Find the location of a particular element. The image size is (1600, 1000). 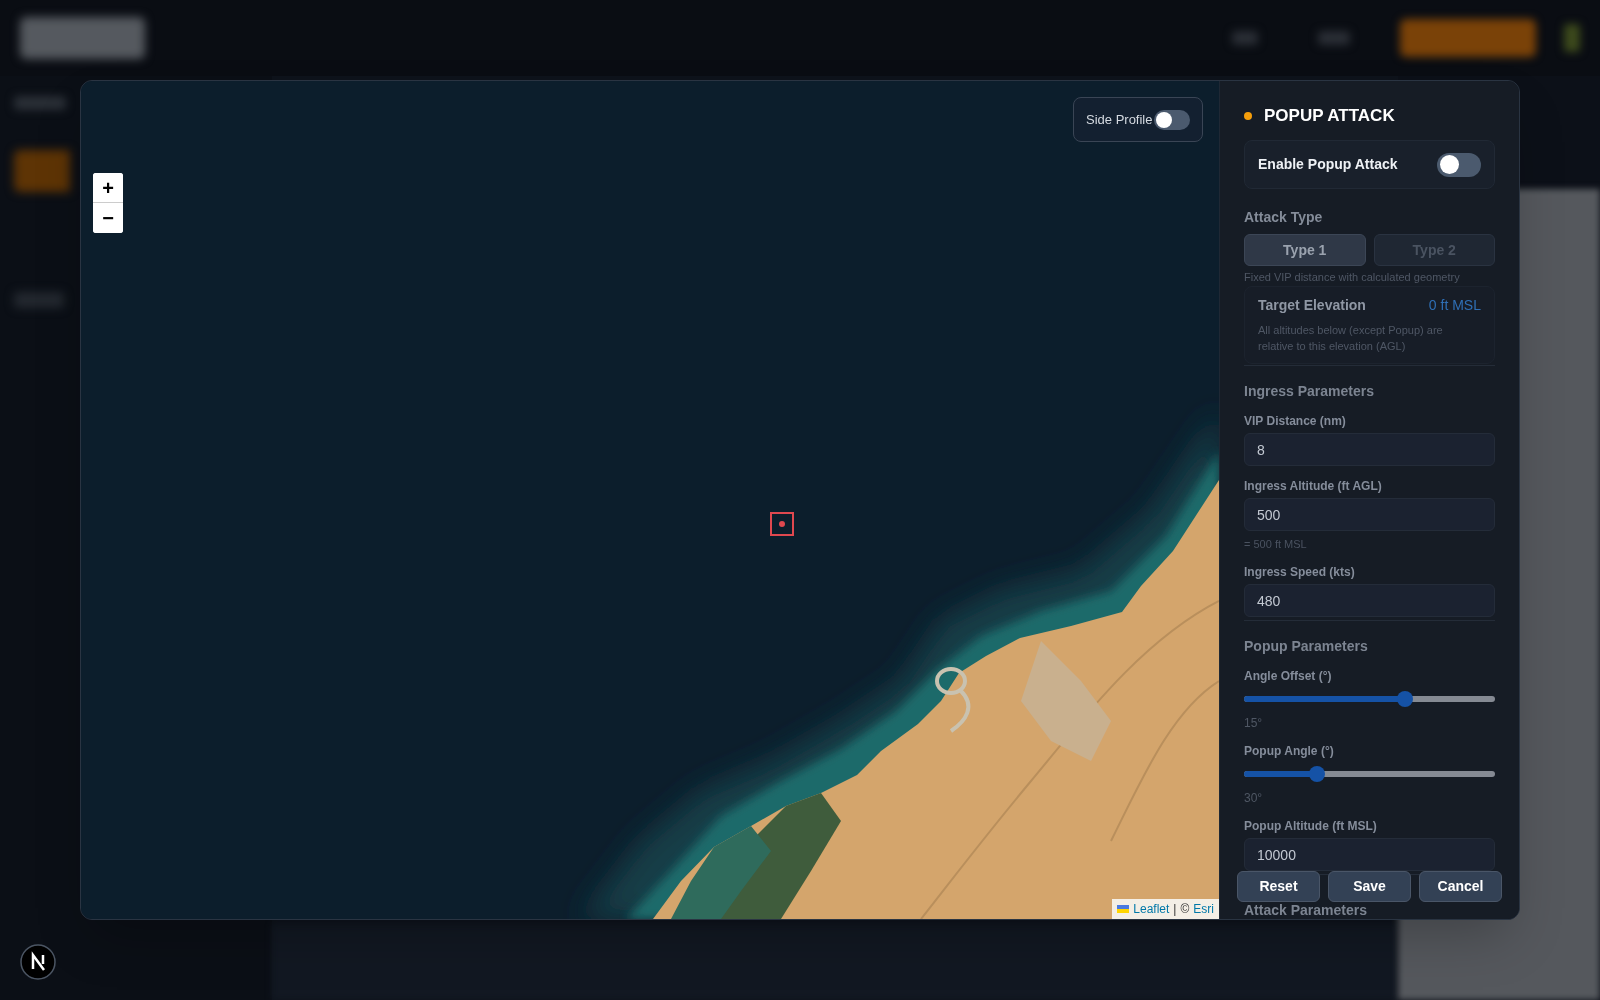

round-logo-icon is located at coordinates (38, 962).